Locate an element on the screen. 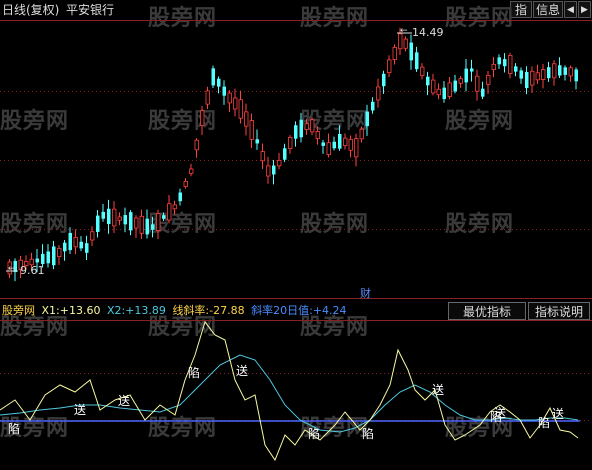 The image size is (592, 470). slope20-label: 斜率20日值: is located at coordinates (282, 310).